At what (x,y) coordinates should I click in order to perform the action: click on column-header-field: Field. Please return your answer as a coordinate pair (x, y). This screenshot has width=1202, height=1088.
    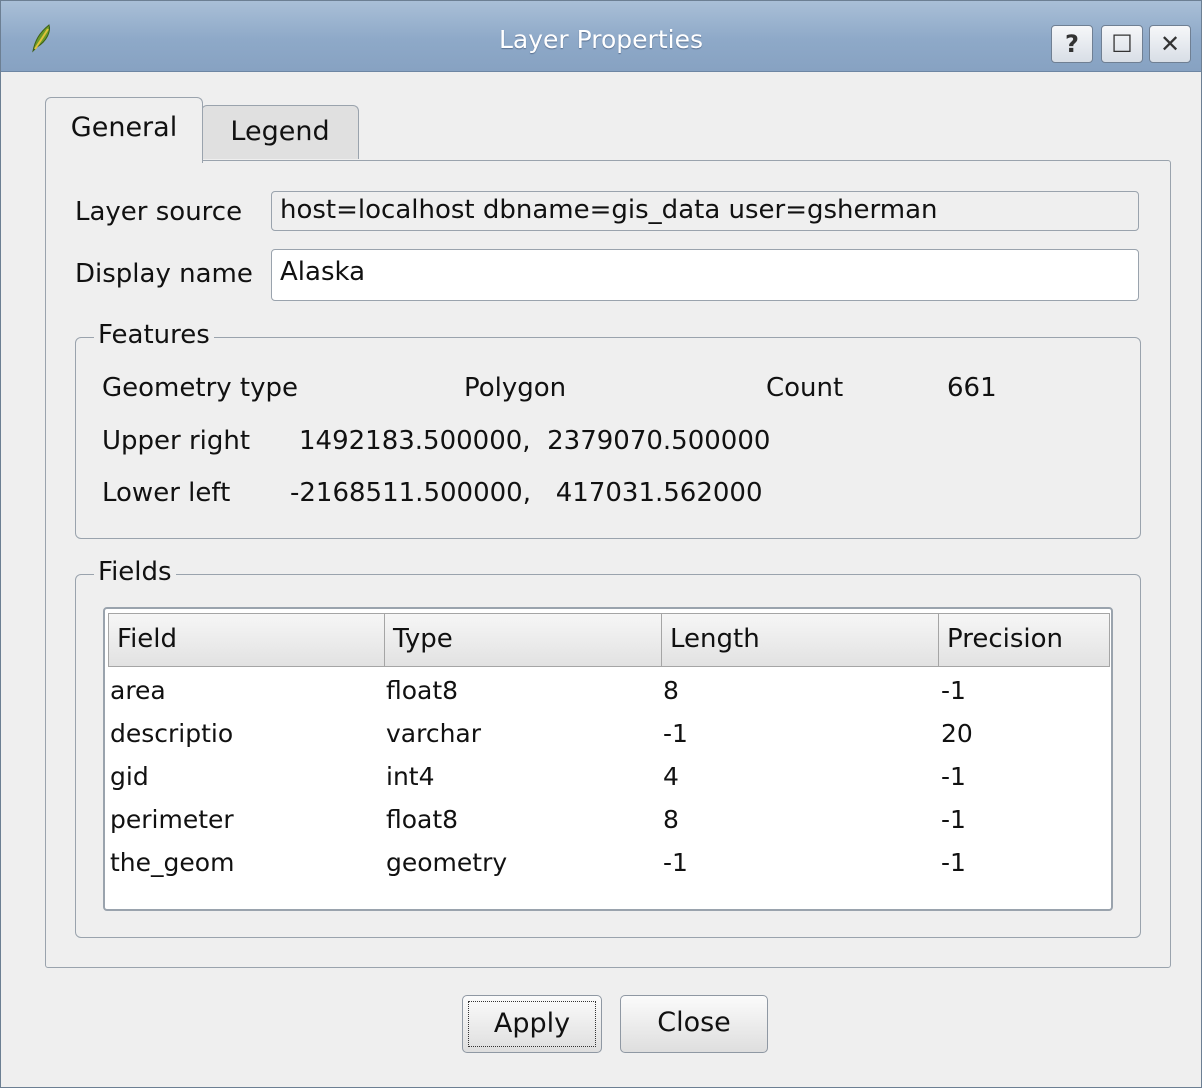
    Looking at the image, I should click on (247, 640).